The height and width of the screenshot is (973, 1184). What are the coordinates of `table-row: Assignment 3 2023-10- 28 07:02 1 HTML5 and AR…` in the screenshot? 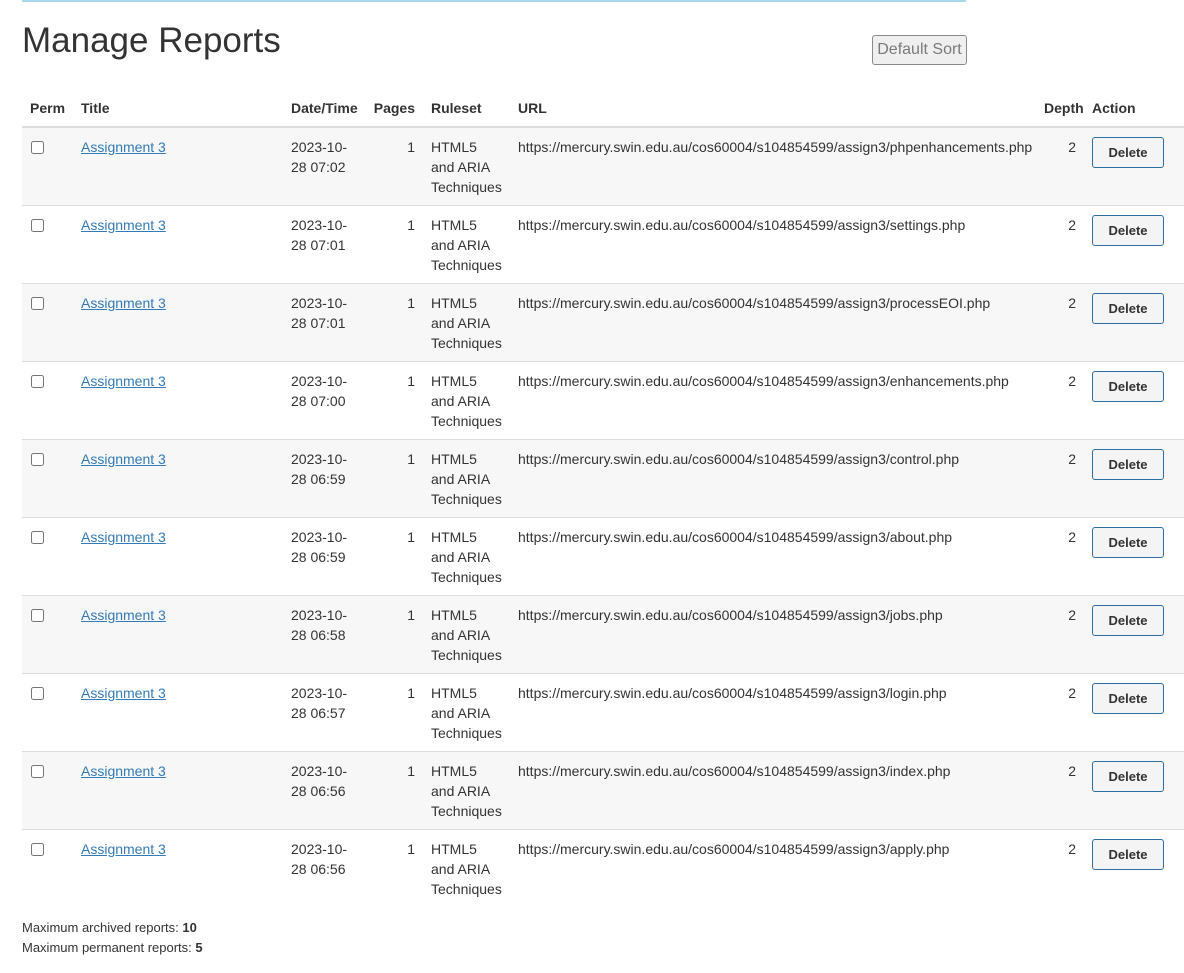 It's located at (603, 166).